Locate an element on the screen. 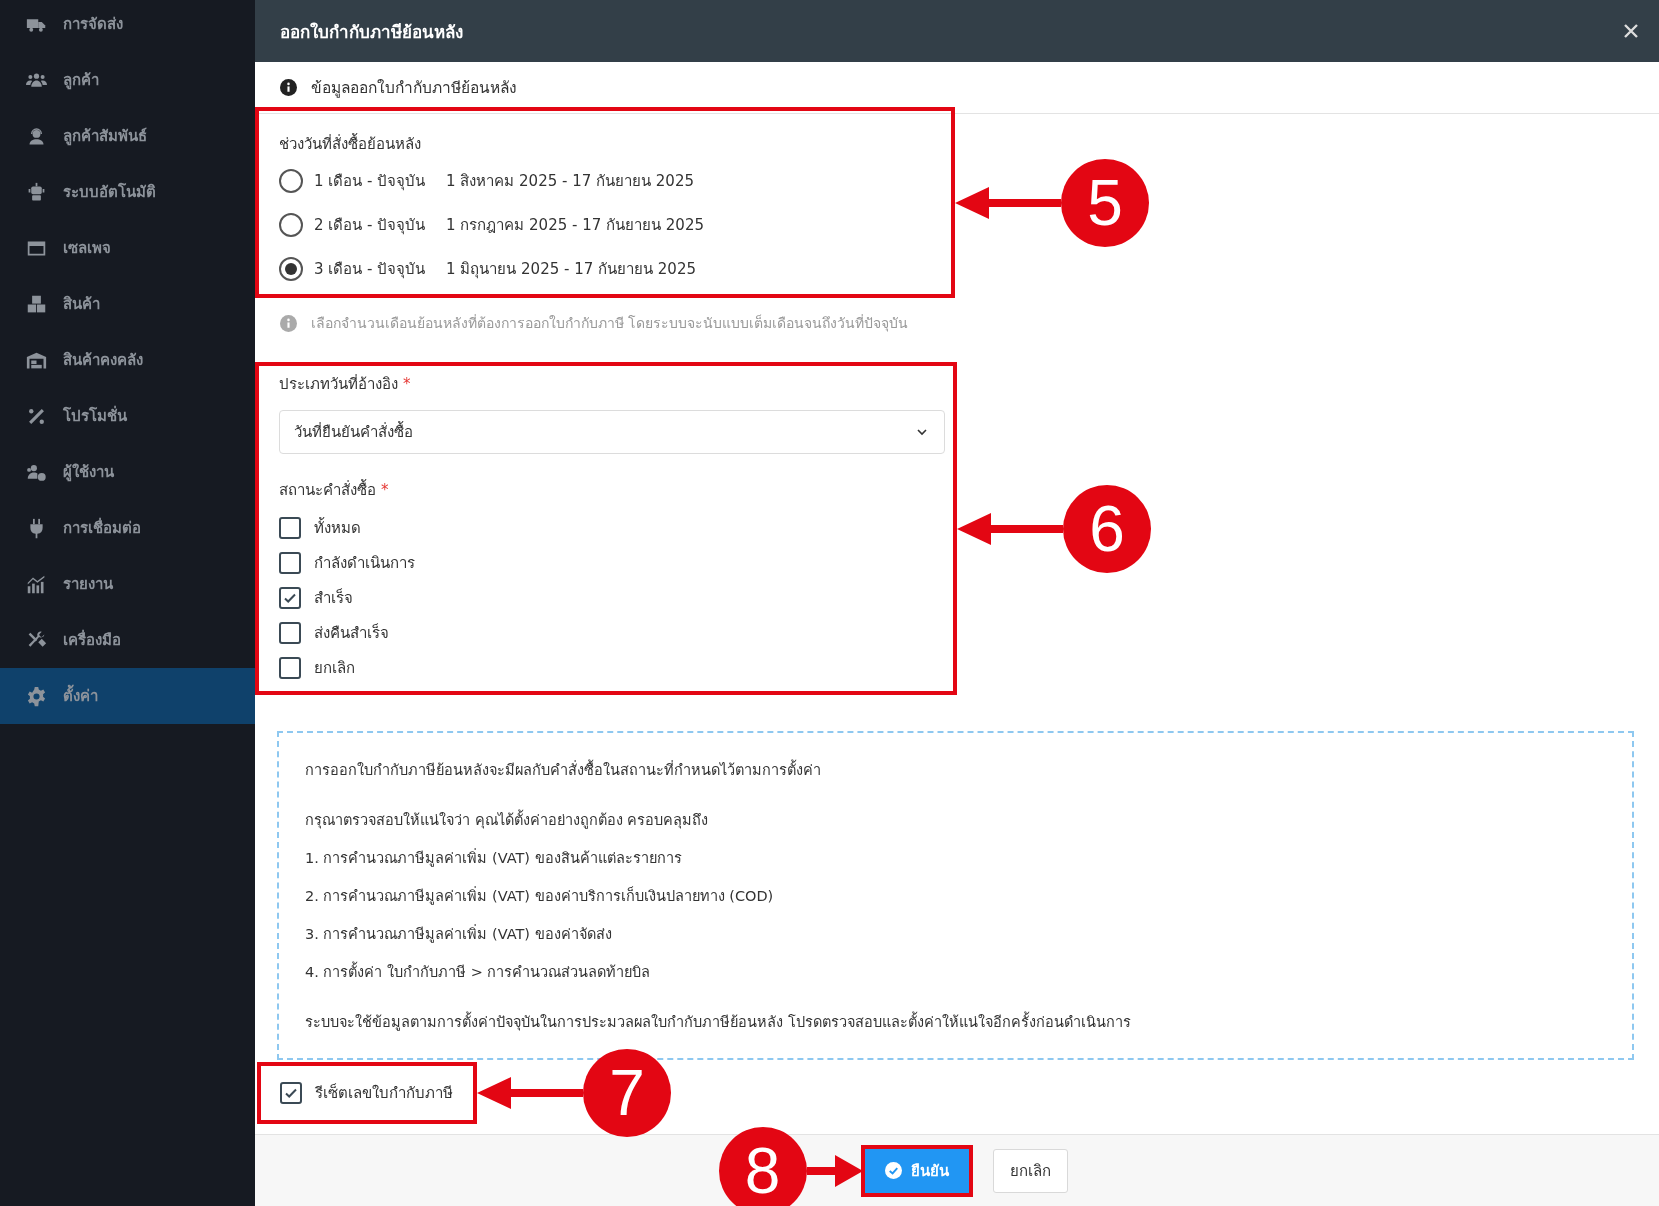 Image resolution: width=1659 pixels, height=1206 pixels. field-label: ประเภทวันที่อ้างอิง is located at coordinates (338, 384).